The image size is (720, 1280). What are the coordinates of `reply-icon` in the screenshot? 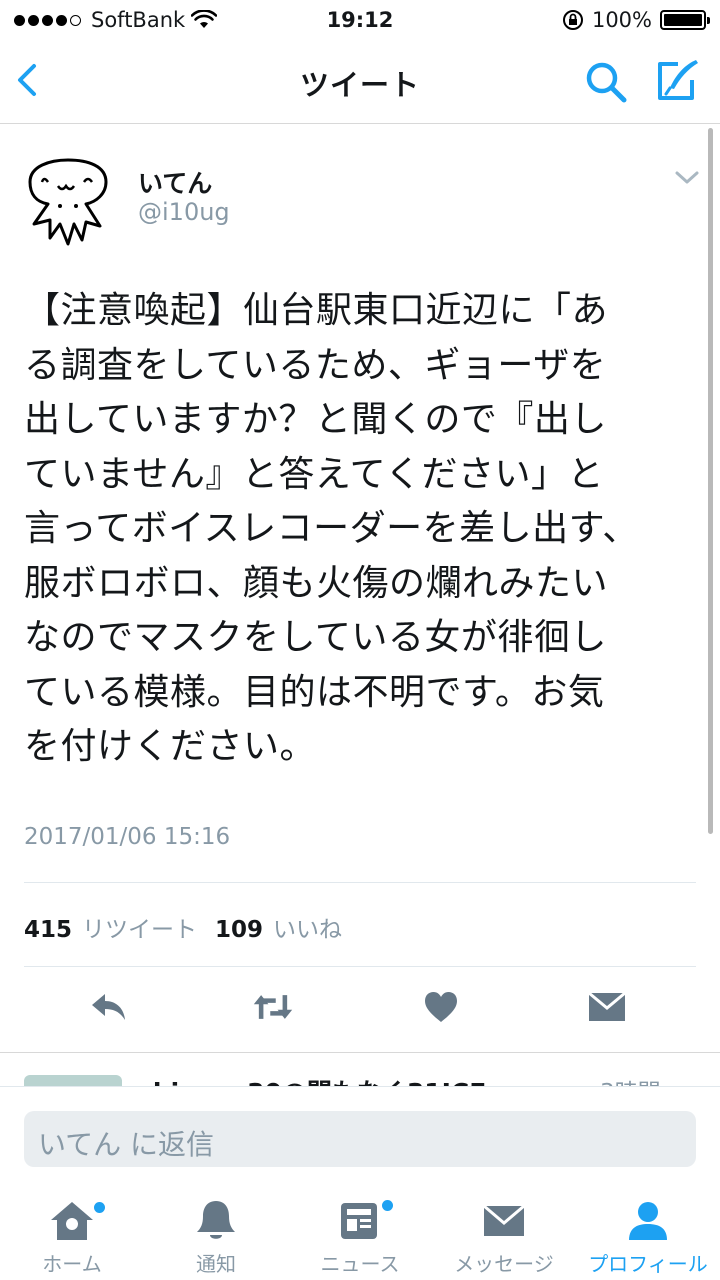 It's located at (108, 1007).